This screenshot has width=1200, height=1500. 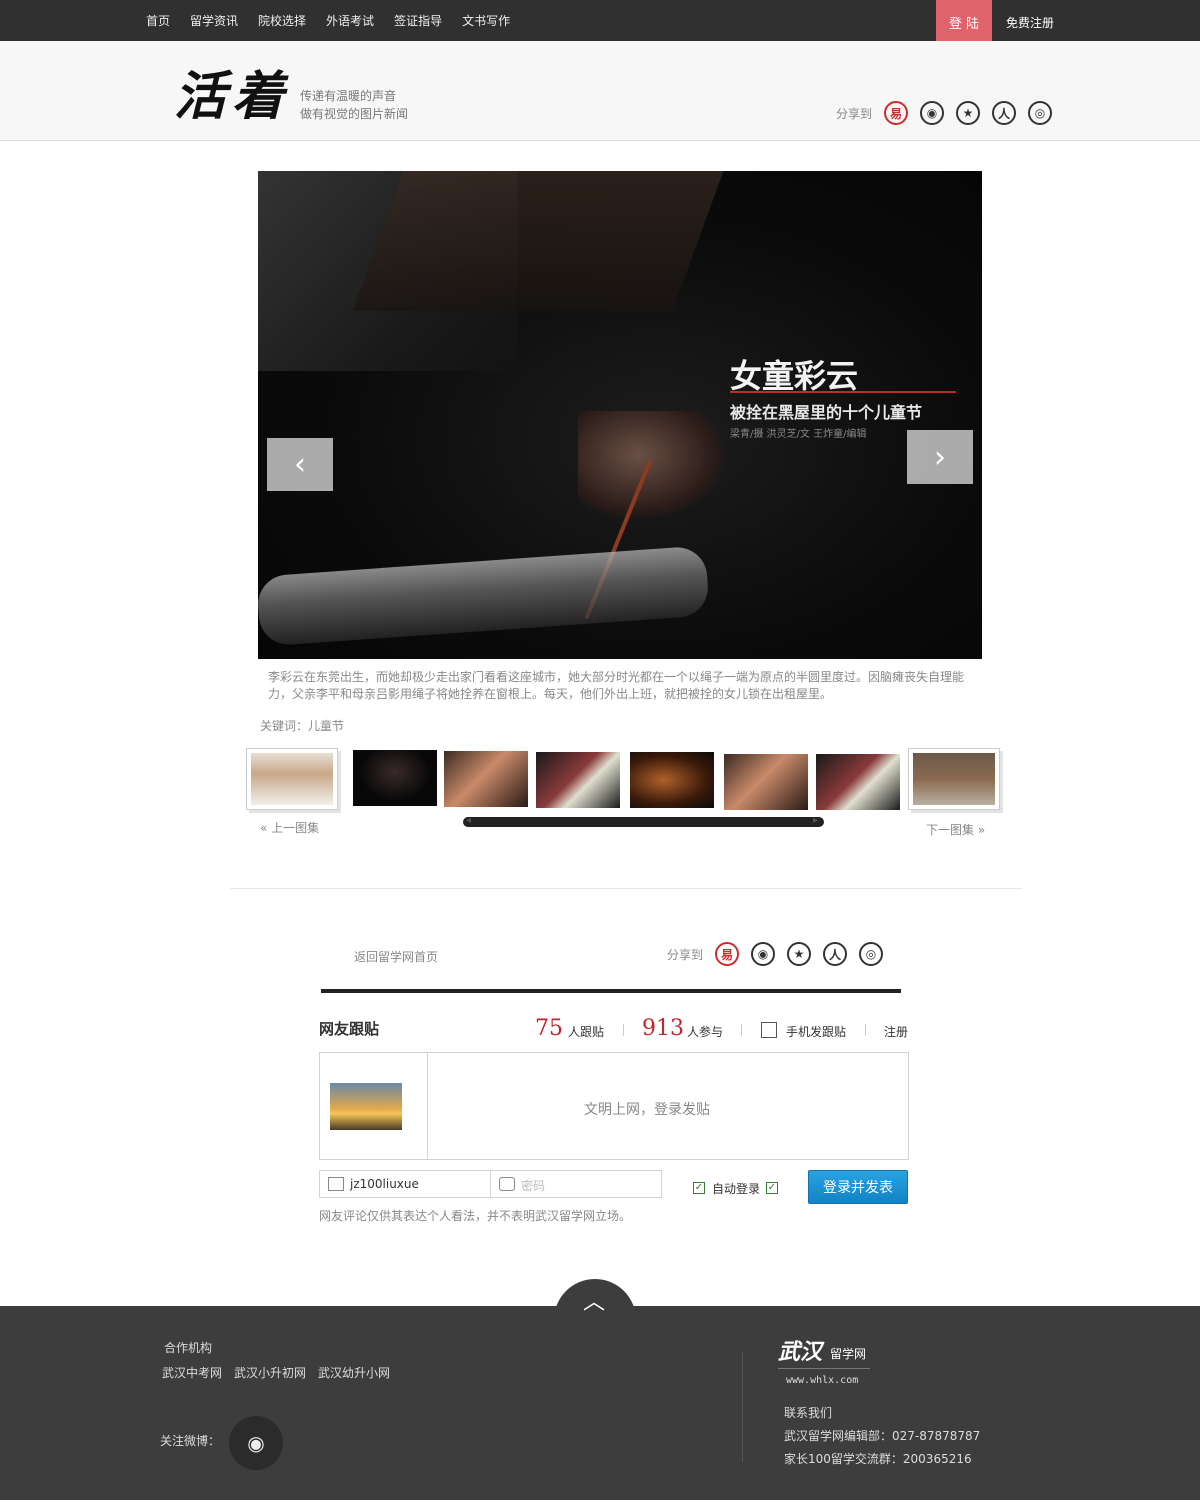 I want to click on comments-title: 网友跟贴, so click(x=349, y=1029).